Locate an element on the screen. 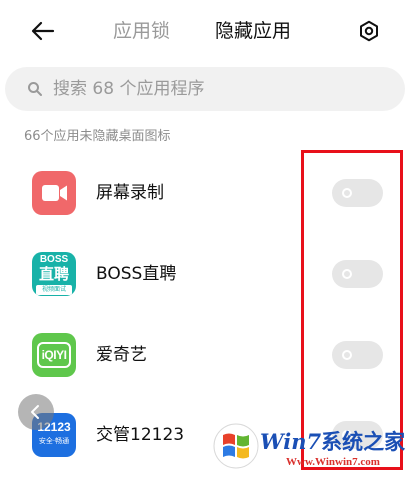  iqiyi-icon: iQIYI is located at coordinates (54, 355).